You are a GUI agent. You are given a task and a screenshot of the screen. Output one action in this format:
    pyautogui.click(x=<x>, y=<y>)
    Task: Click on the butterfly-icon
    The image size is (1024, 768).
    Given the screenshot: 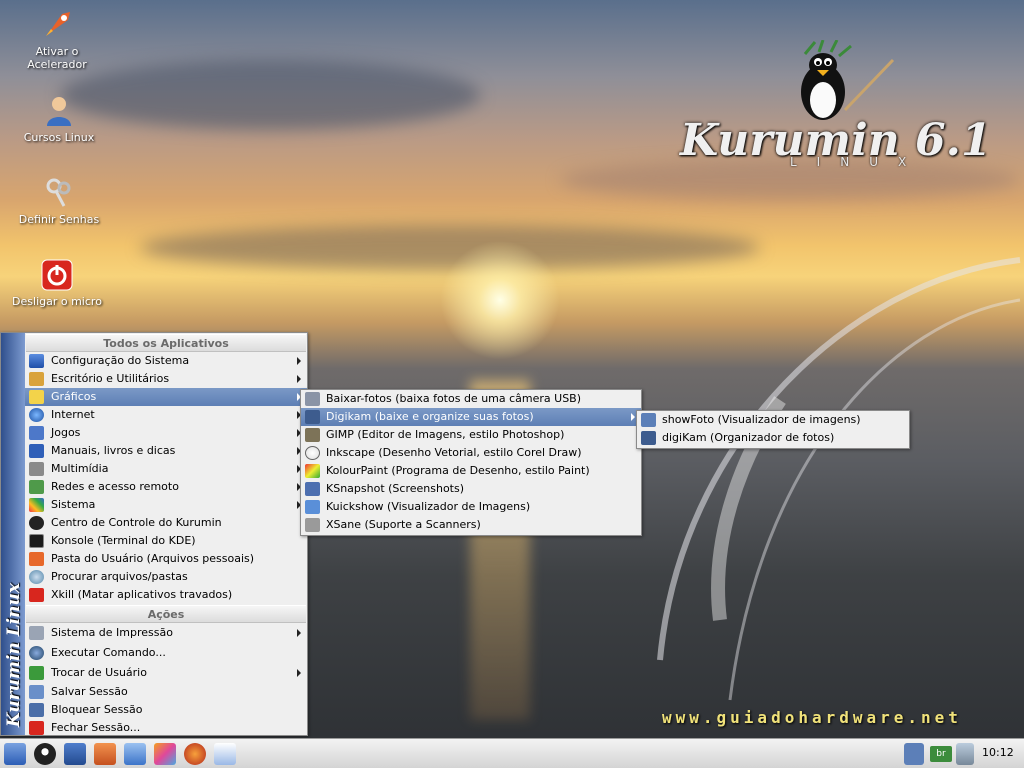 What is the action you would take?
    pyautogui.click(x=165, y=754)
    